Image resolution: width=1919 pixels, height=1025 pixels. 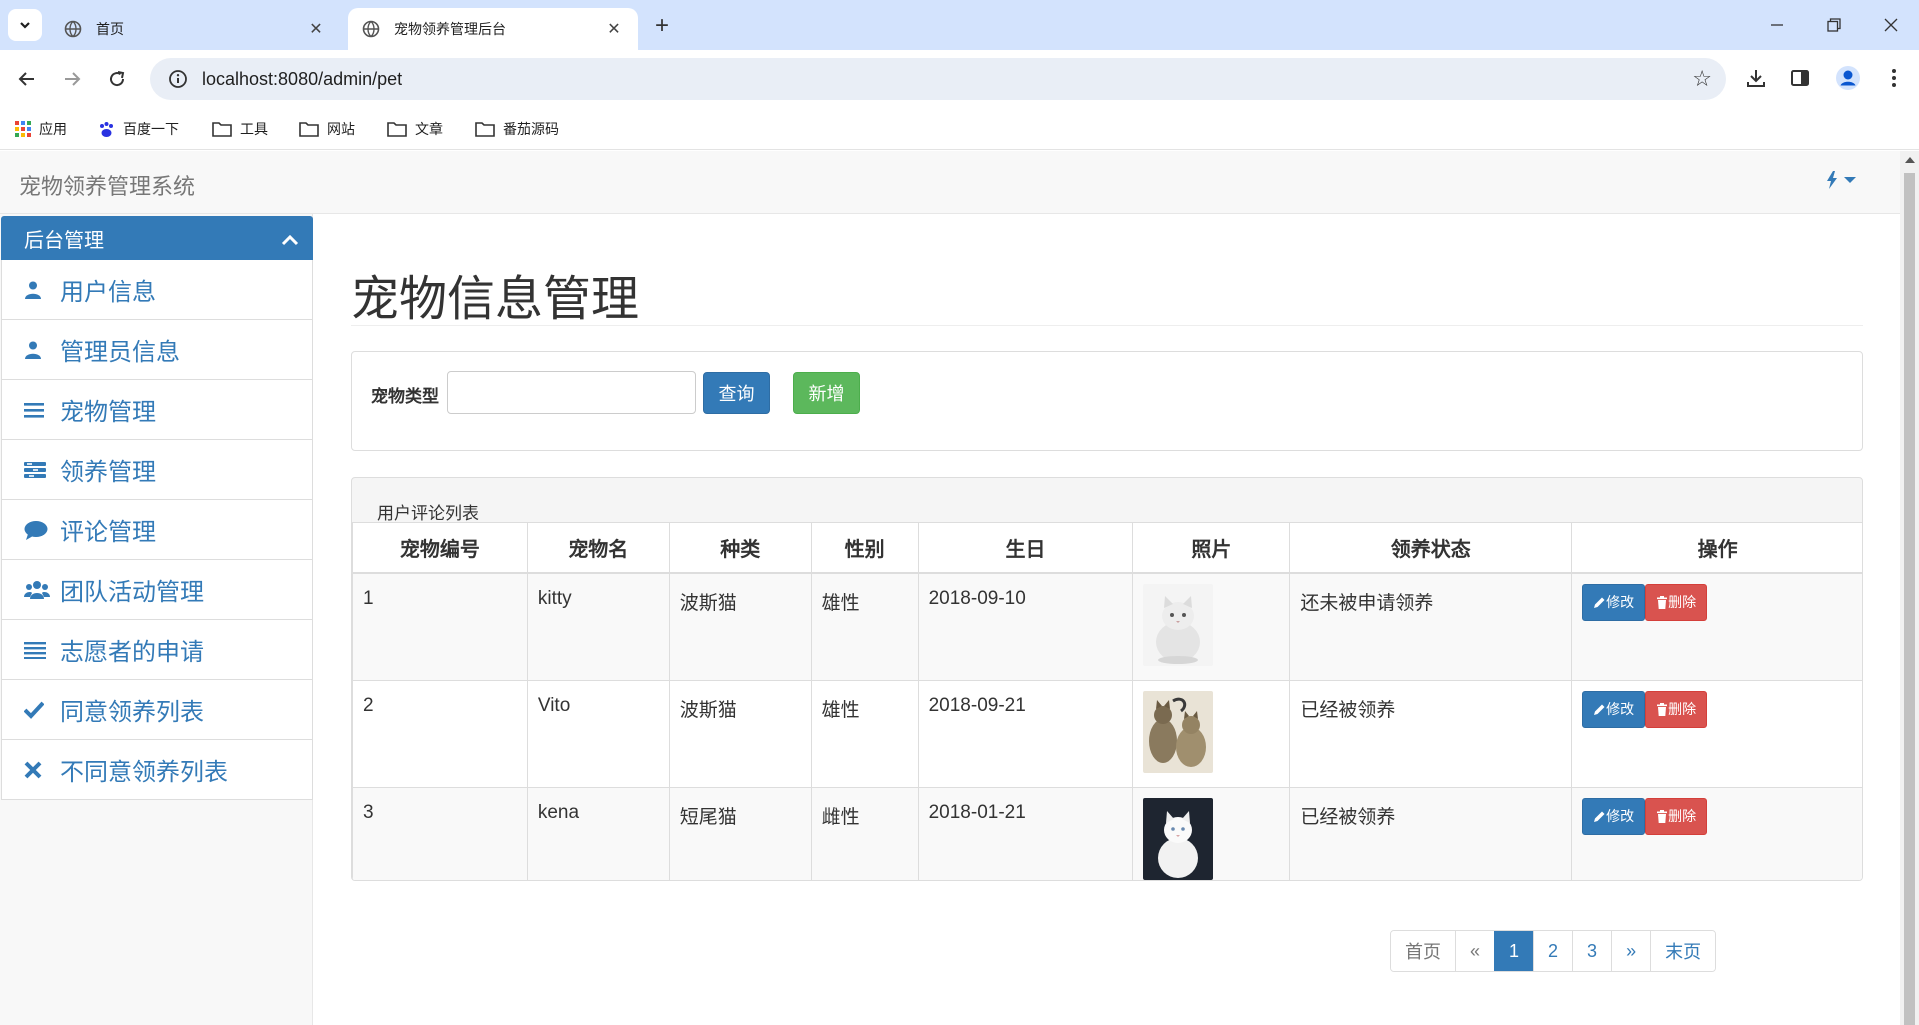 I want to click on pencil-icon, so click(x=1599, y=816).